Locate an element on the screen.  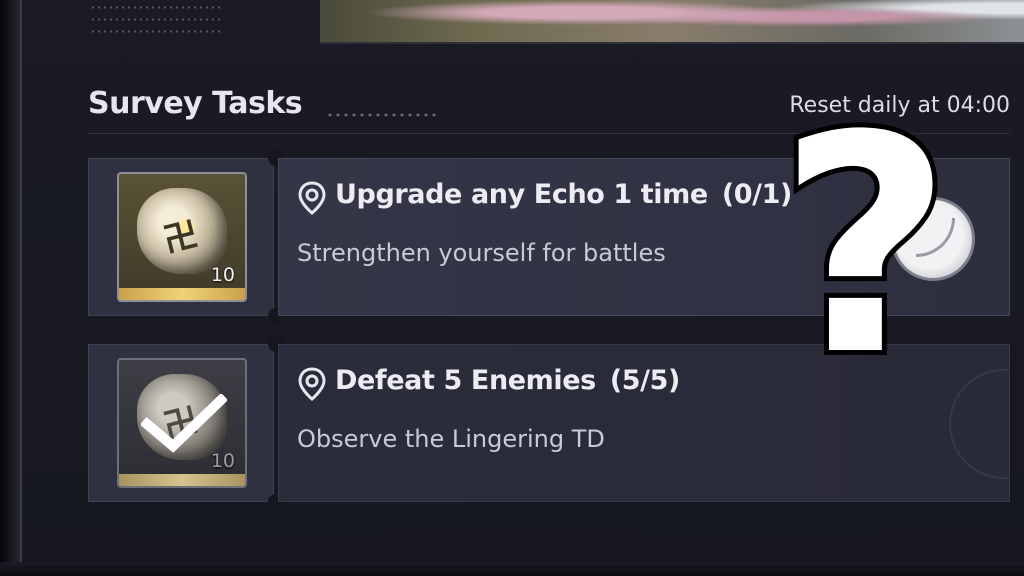
task-description: Observe the Lingering TD is located at coordinates (451, 439).